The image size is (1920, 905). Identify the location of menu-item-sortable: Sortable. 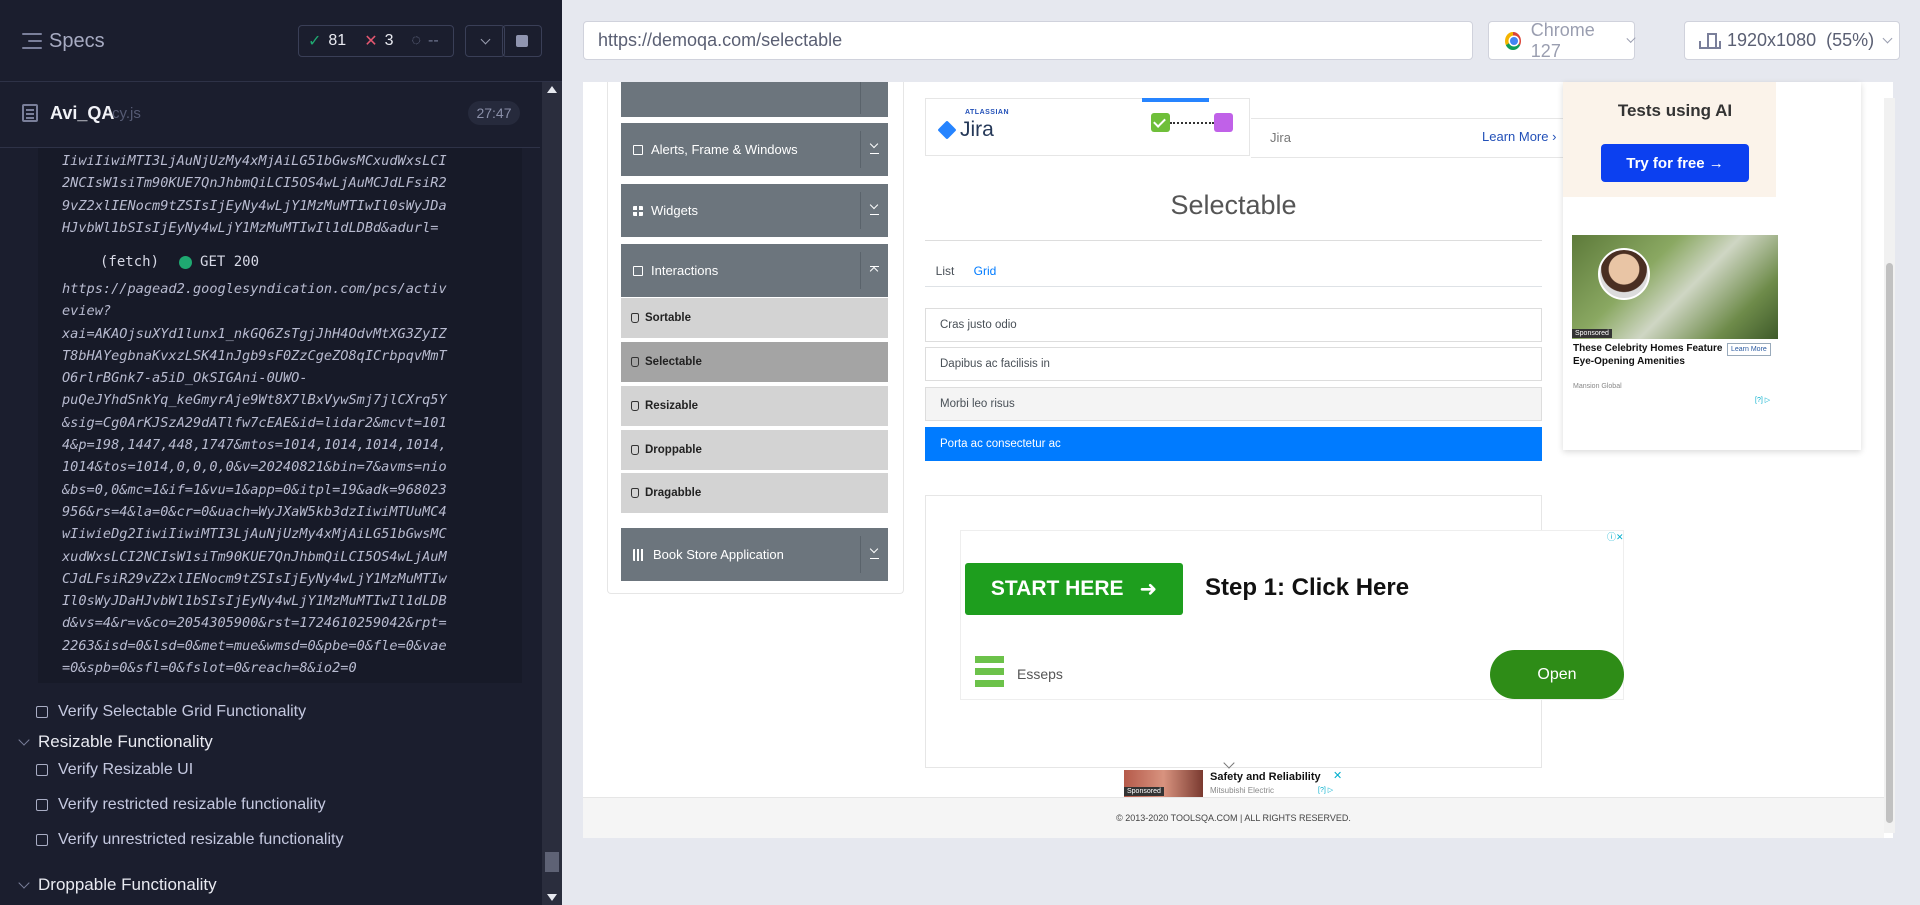
(754, 319).